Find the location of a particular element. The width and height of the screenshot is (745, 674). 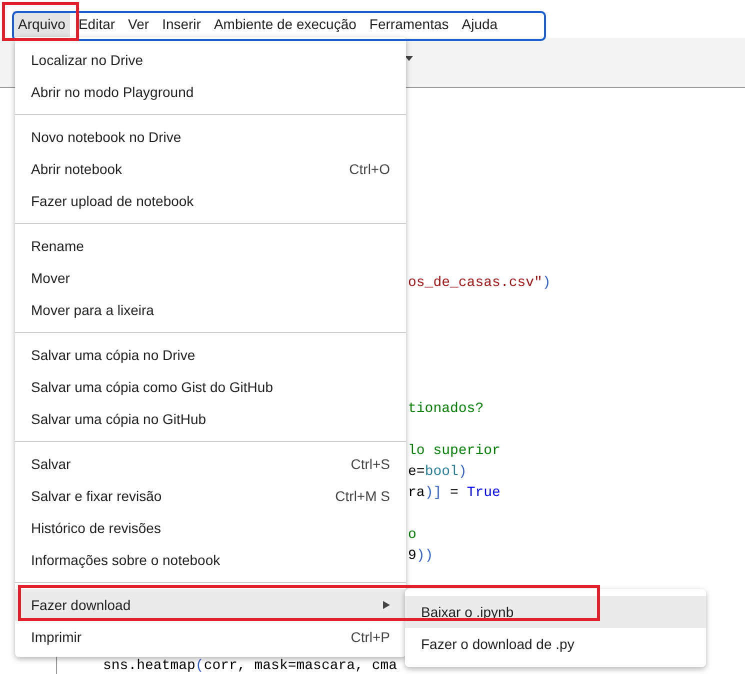

menu-item-label: Abrir notebook is located at coordinates (76, 169).